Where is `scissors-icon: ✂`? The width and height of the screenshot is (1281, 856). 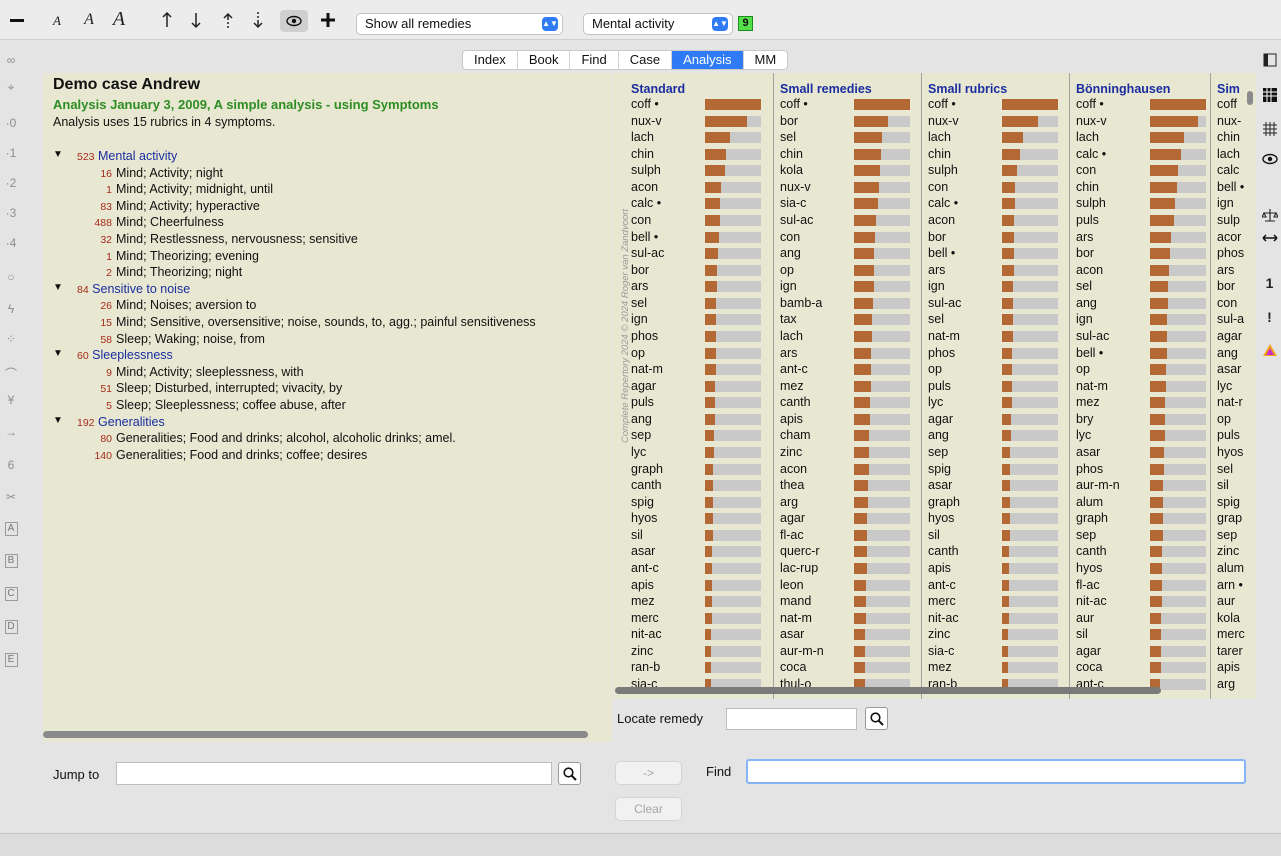
scissors-icon: ✂ is located at coordinates (11, 497).